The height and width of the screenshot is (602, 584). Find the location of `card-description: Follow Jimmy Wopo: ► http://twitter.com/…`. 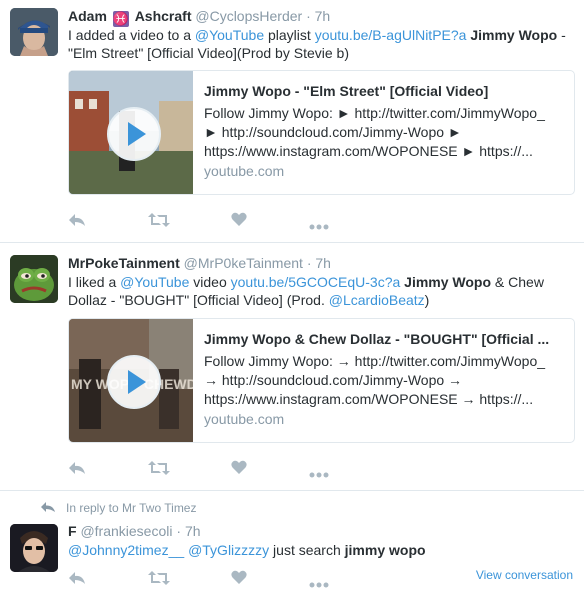

card-description: Follow Jimmy Wopo: ► http://twitter.com/… is located at coordinates (384, 132).